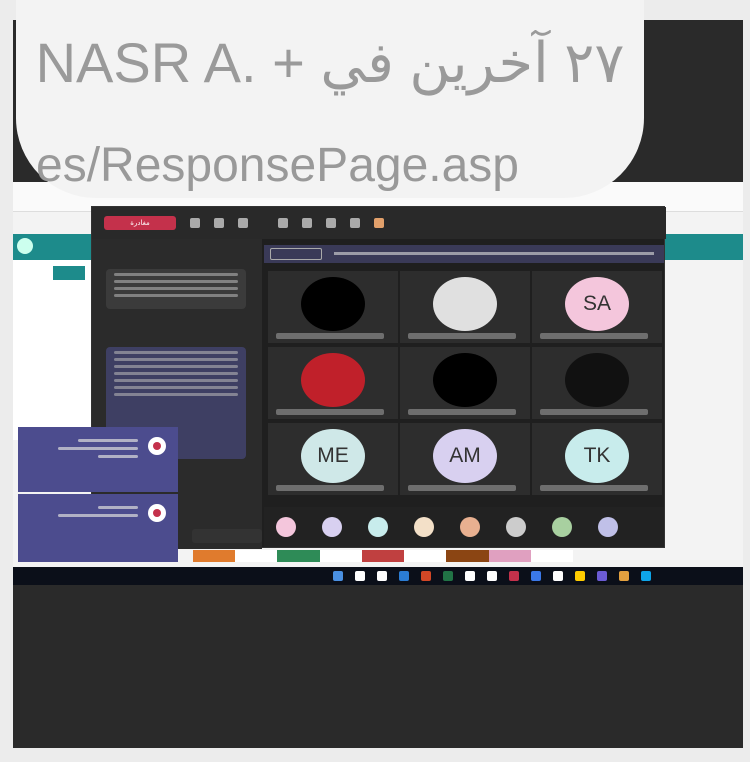 This screenshot has width=750, height=762. I want to click on participant-tile: TK, so click(597, 459).